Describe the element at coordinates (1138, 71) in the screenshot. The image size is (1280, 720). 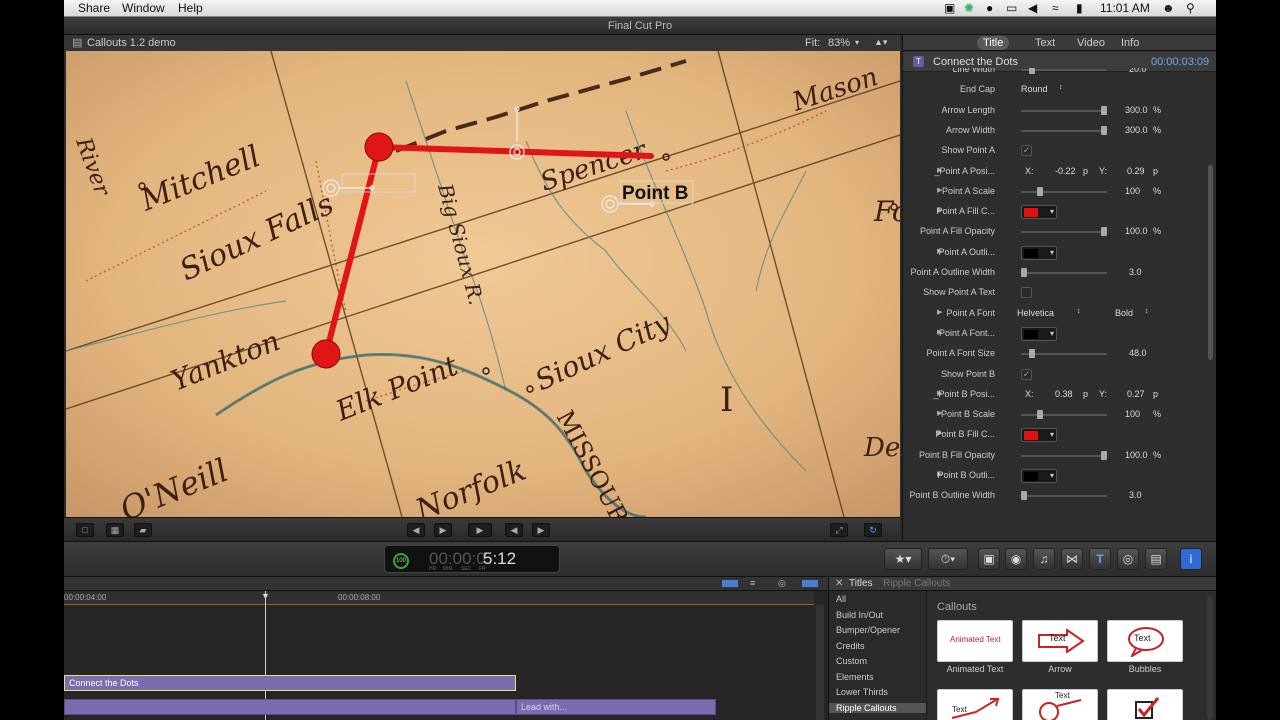
I see `param-value: 20.0` at that location.